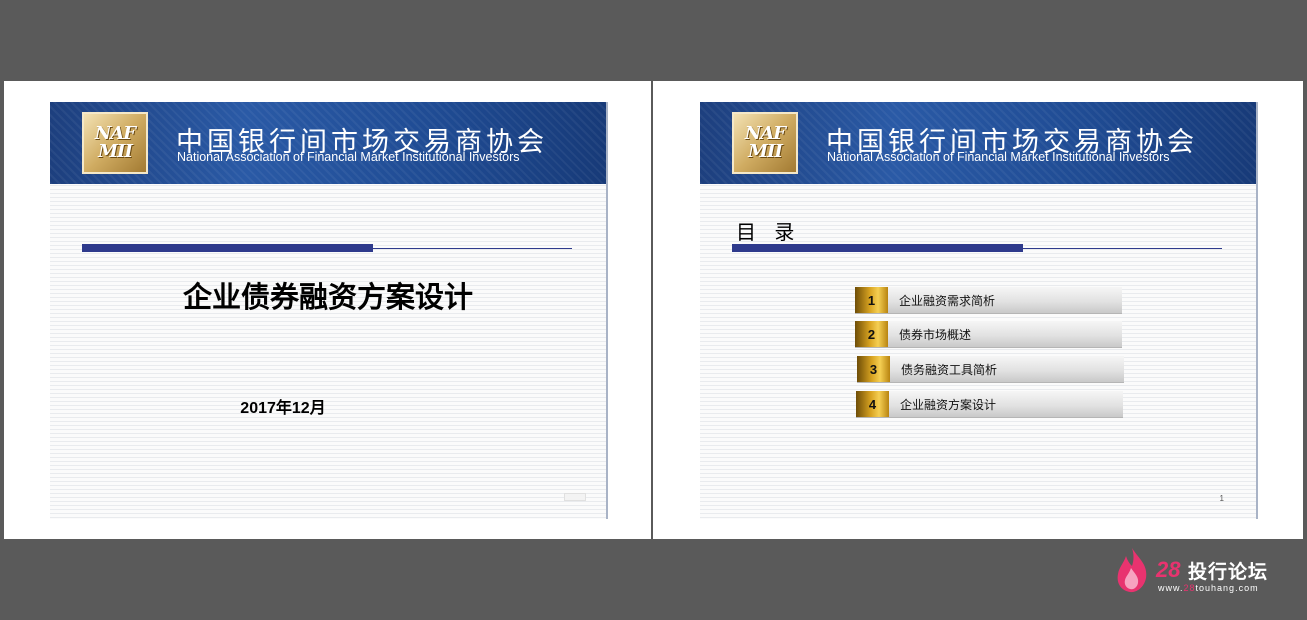 This screenshot has height=620, width=1307. I want to click on toc-item-label: 债务融资工具简析, so click(949, 370).